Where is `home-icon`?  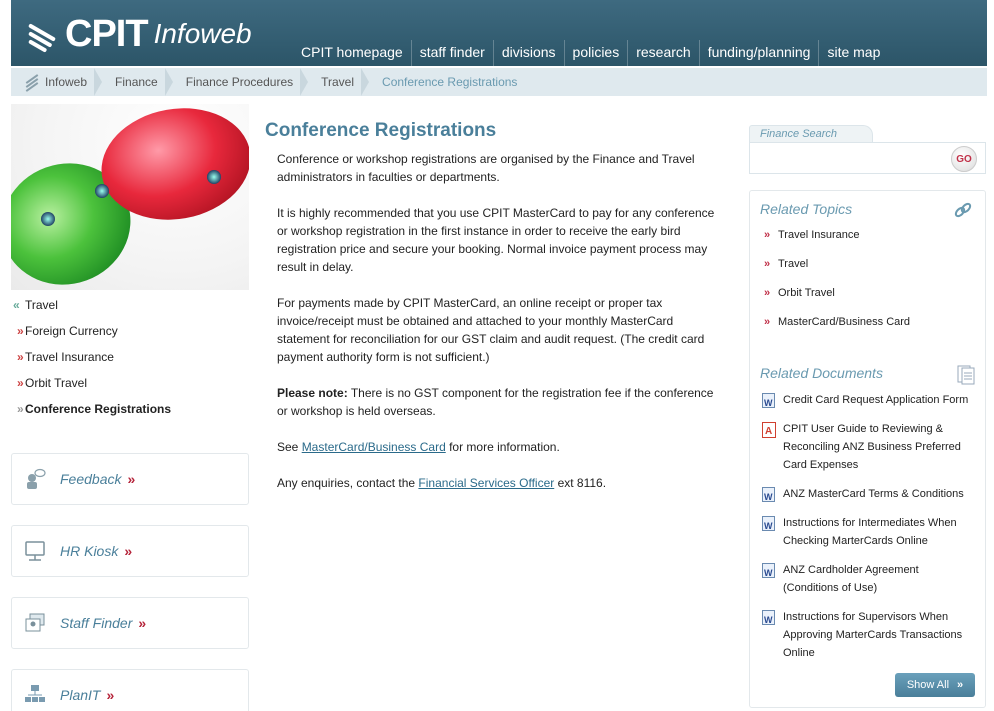 home-icon is located at coordinates (32, 83).